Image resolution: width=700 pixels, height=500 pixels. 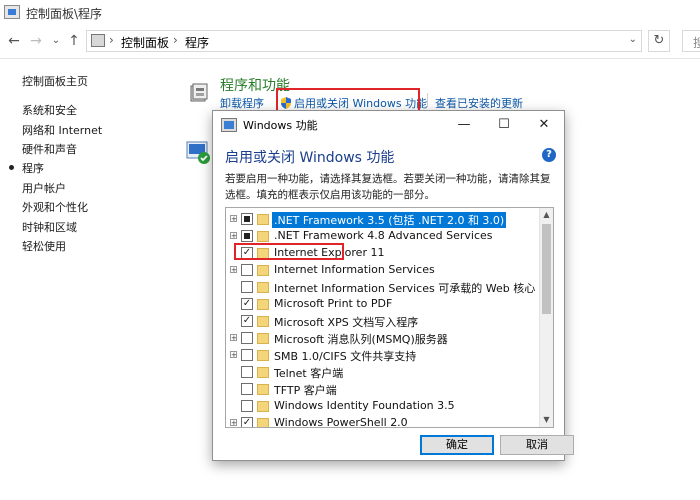 I want to click on feature-row: + ✓ Windows PowerShell 2.0, so click(x=383, y=421).